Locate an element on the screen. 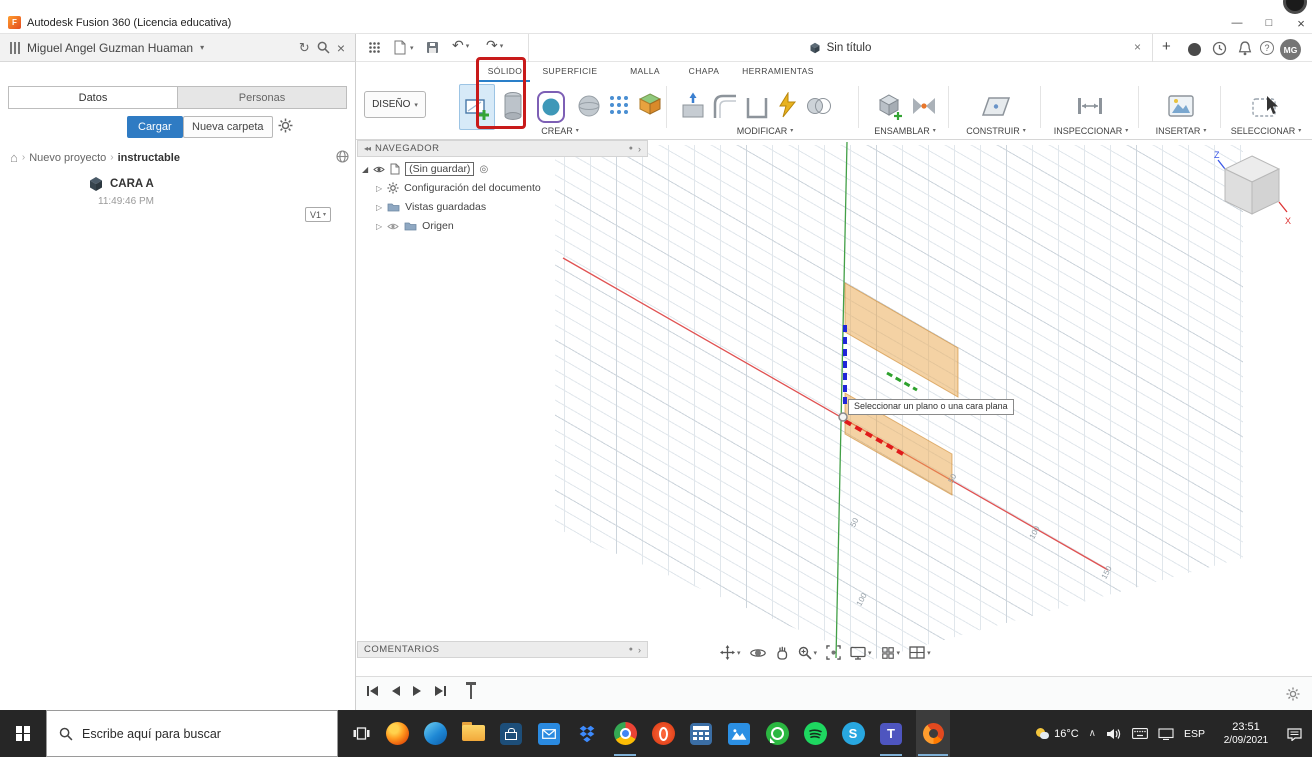  teams-icon: T is located at coordinates (891, 733).